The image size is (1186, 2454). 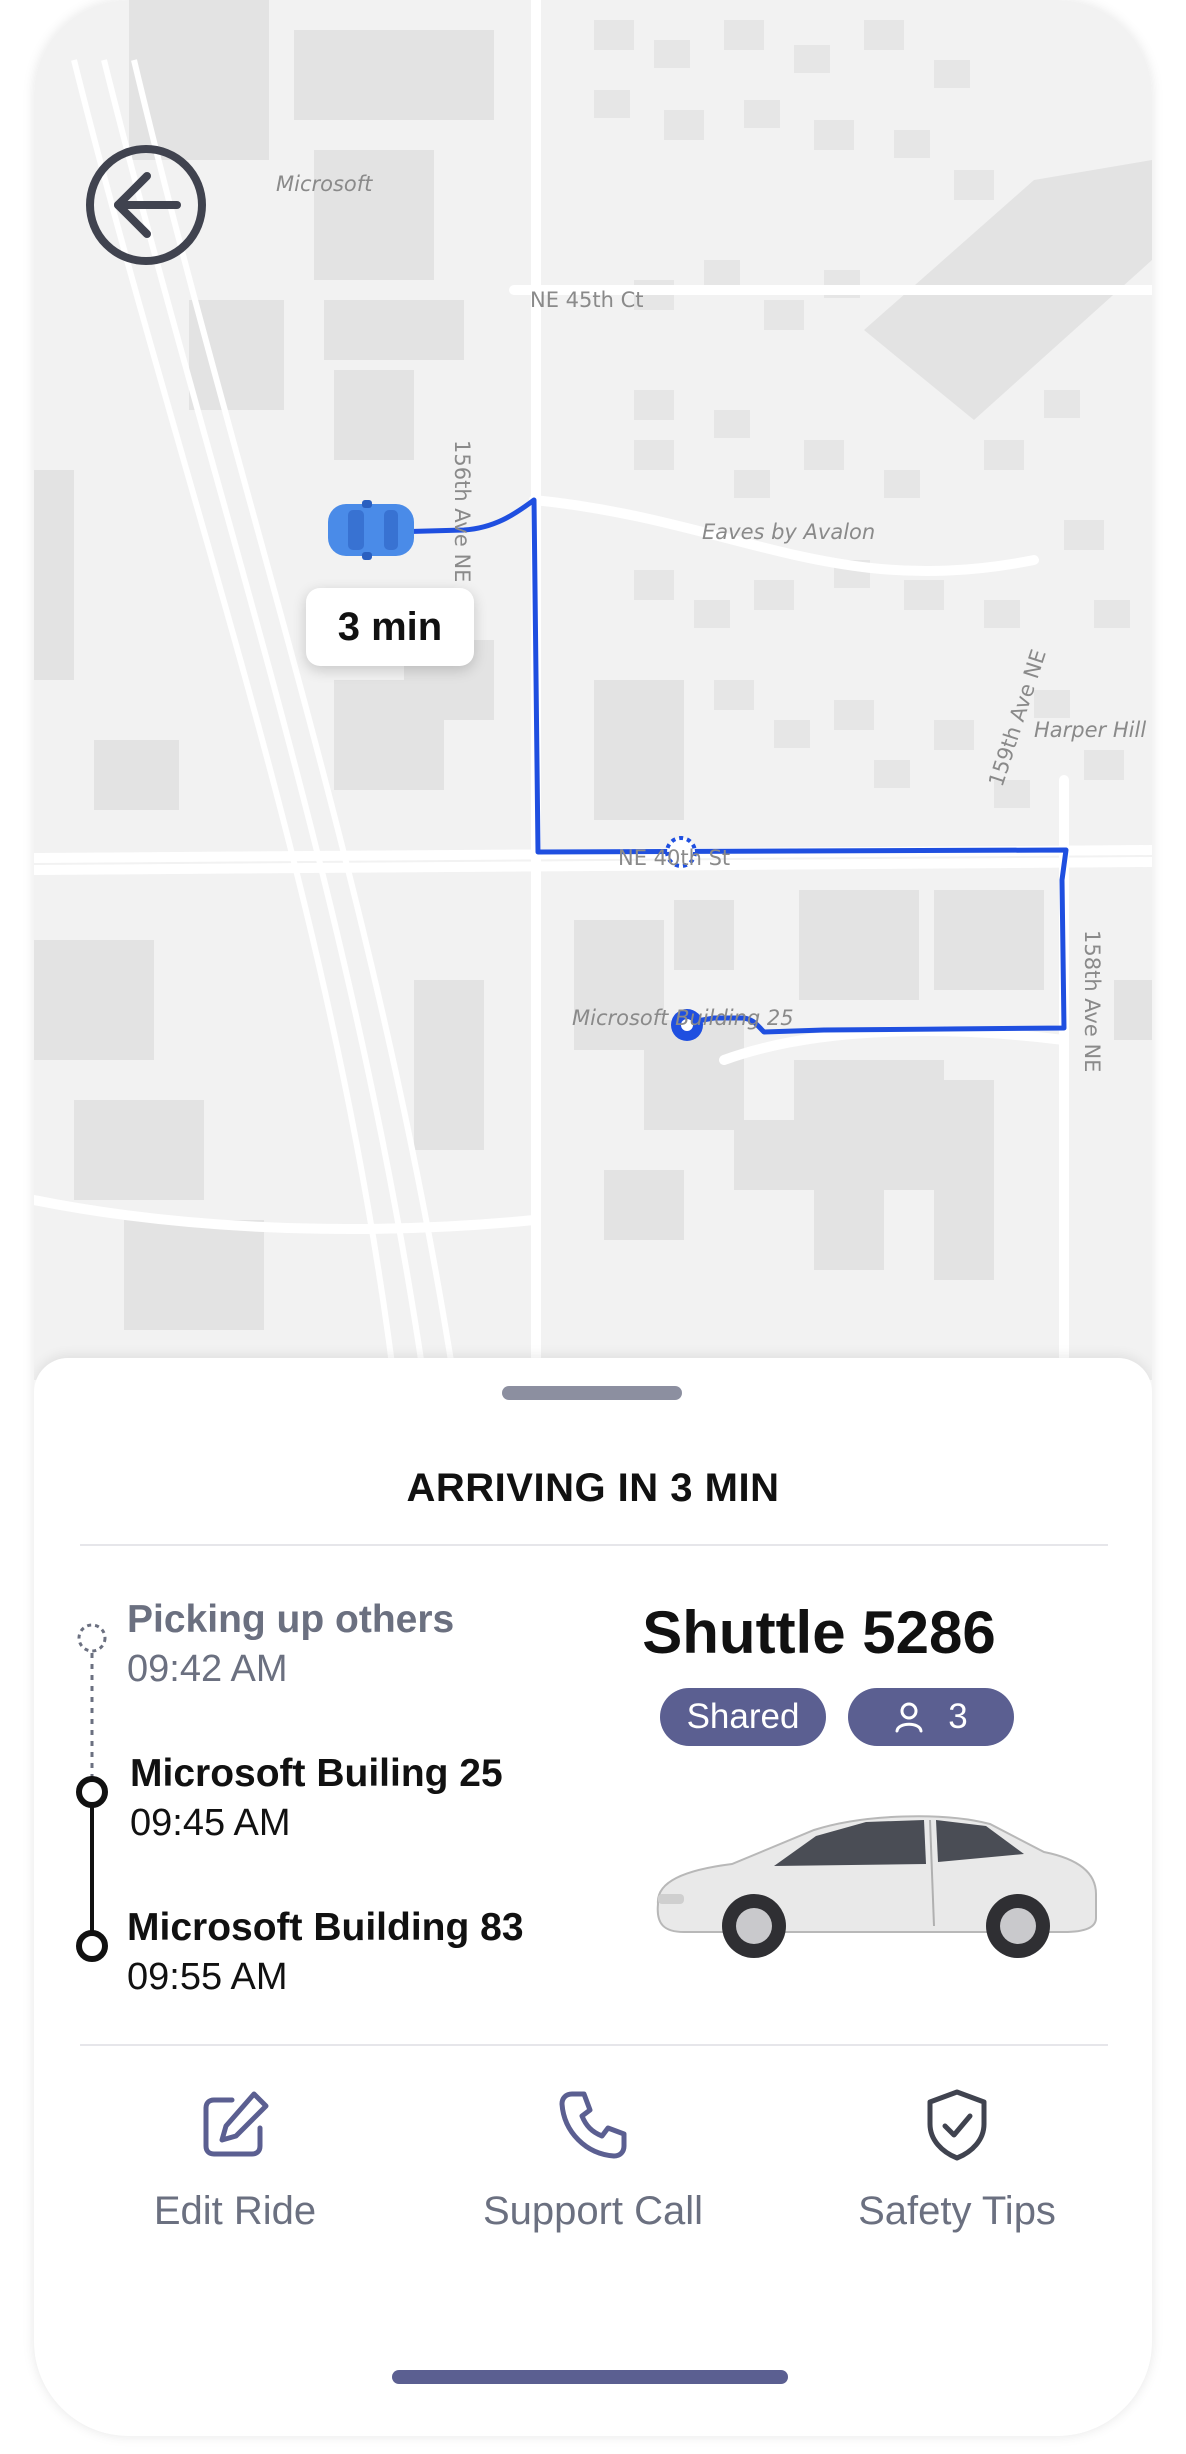 What do you see at coordinates (931, 1717) in the screenshot?
I see `passenger-count-badge: 3` at bounding box center [931, 1717].